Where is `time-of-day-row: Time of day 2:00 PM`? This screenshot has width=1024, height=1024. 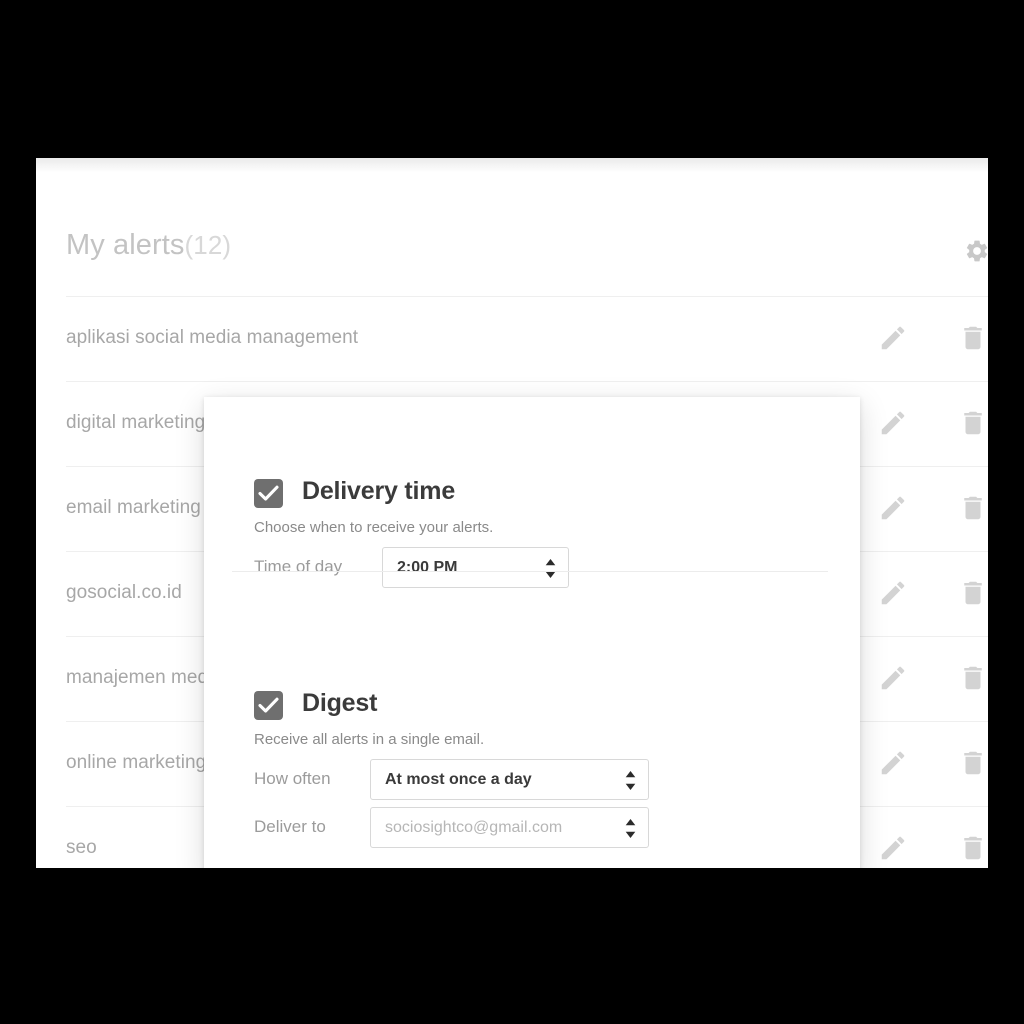 time-of-day-row: Time of day 2:00 PM is located at coordinates (424, 568).